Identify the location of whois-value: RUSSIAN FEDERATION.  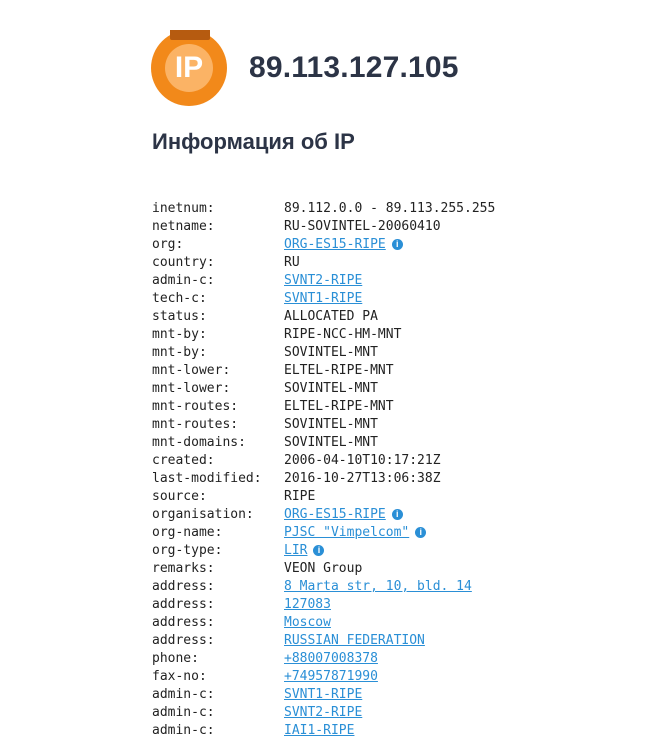
(354, 641).